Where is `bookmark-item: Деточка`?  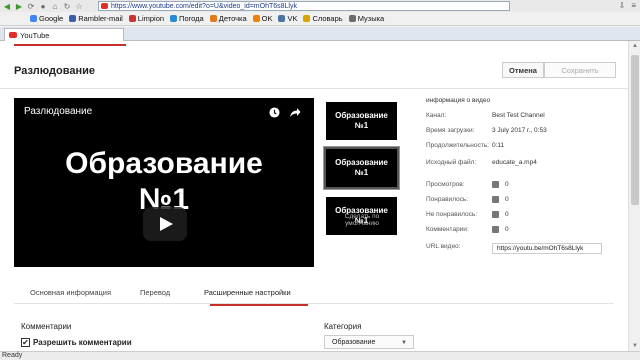
bookmark-item: Деточка is located at coordinates (228, 18).